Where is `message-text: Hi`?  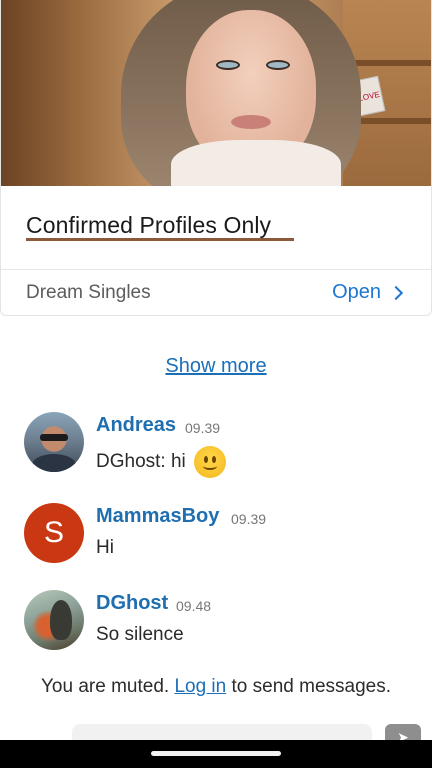 message-text: Hi is located at coordinates (105, 547).